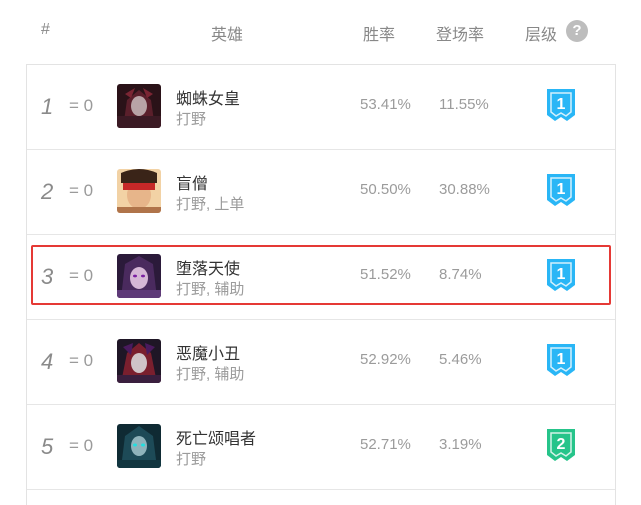  Describe the element at coordinates (192, 182) in the screenshot. I see `champion-name: 盲僧` at that location.